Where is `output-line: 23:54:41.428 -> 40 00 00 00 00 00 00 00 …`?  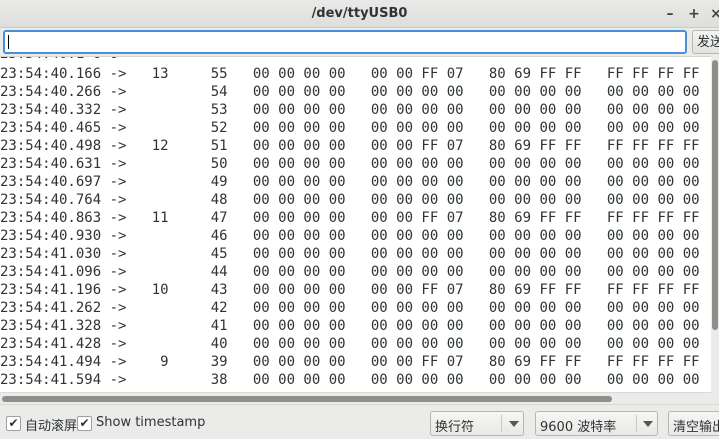
output-line: 23:54:41.428 -> 40 00 00 00 00 00 00 00 … is located at coordinates (350, 344).